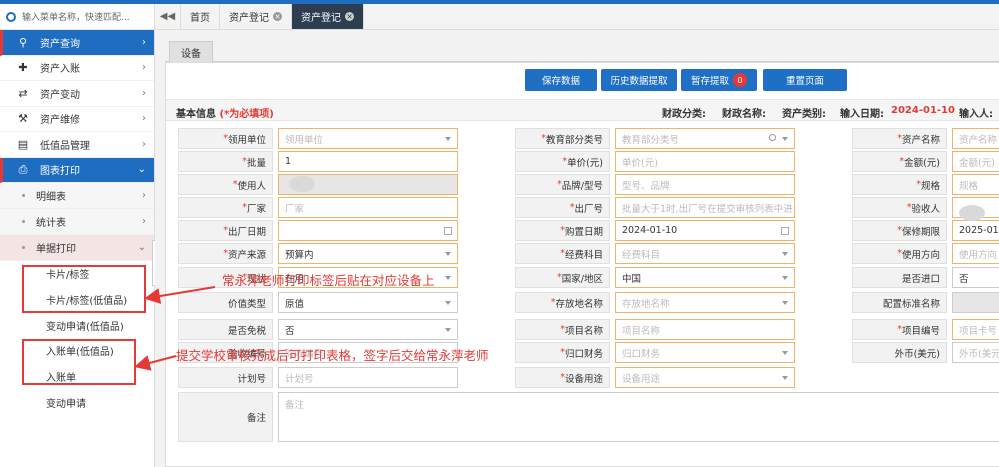  Describe the element at coordinates (256, 418) in the screenshot. I see `field-label-text: 备注` at that location.